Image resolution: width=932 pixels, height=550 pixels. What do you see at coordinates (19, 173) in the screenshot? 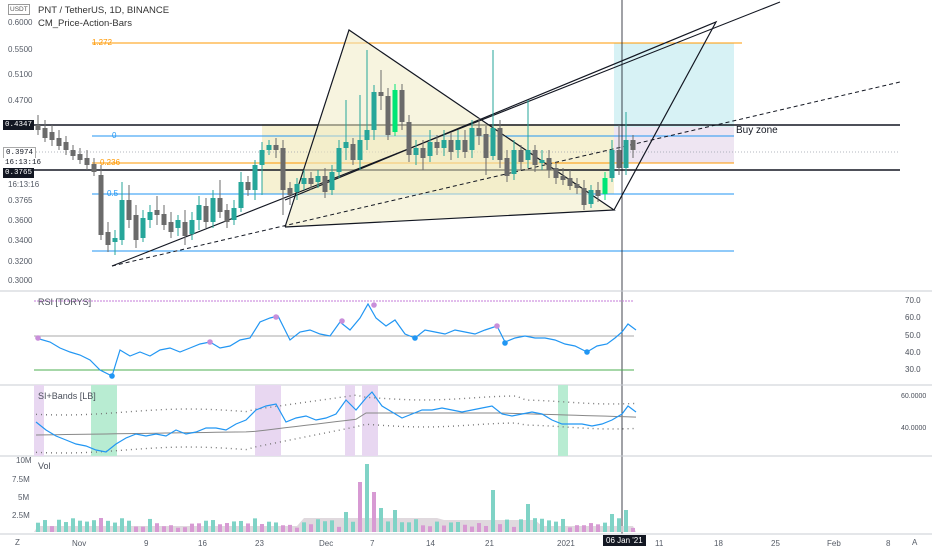
I see `price-tag-support: 0.3765` at bounding box center [19, 173].